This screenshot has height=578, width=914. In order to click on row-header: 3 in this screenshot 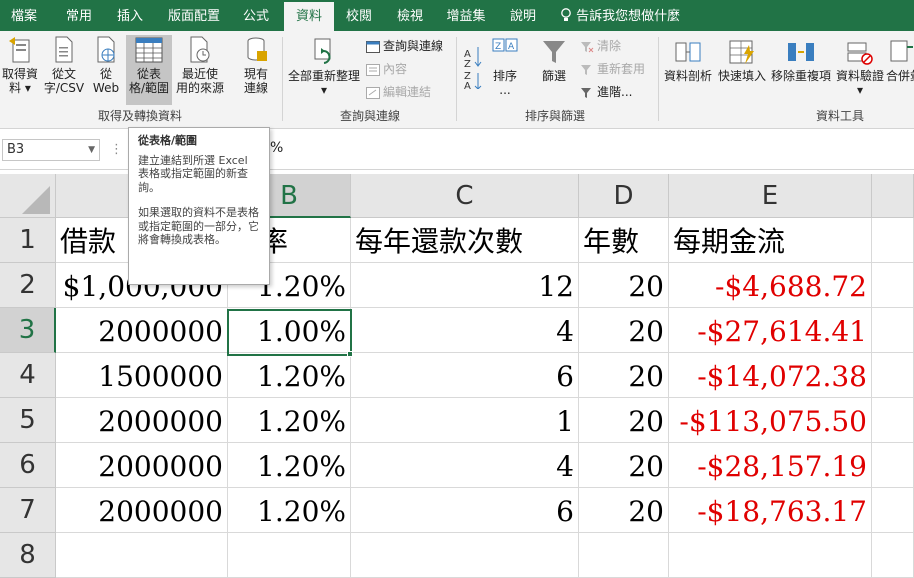, I will do `click(28, 330)`.